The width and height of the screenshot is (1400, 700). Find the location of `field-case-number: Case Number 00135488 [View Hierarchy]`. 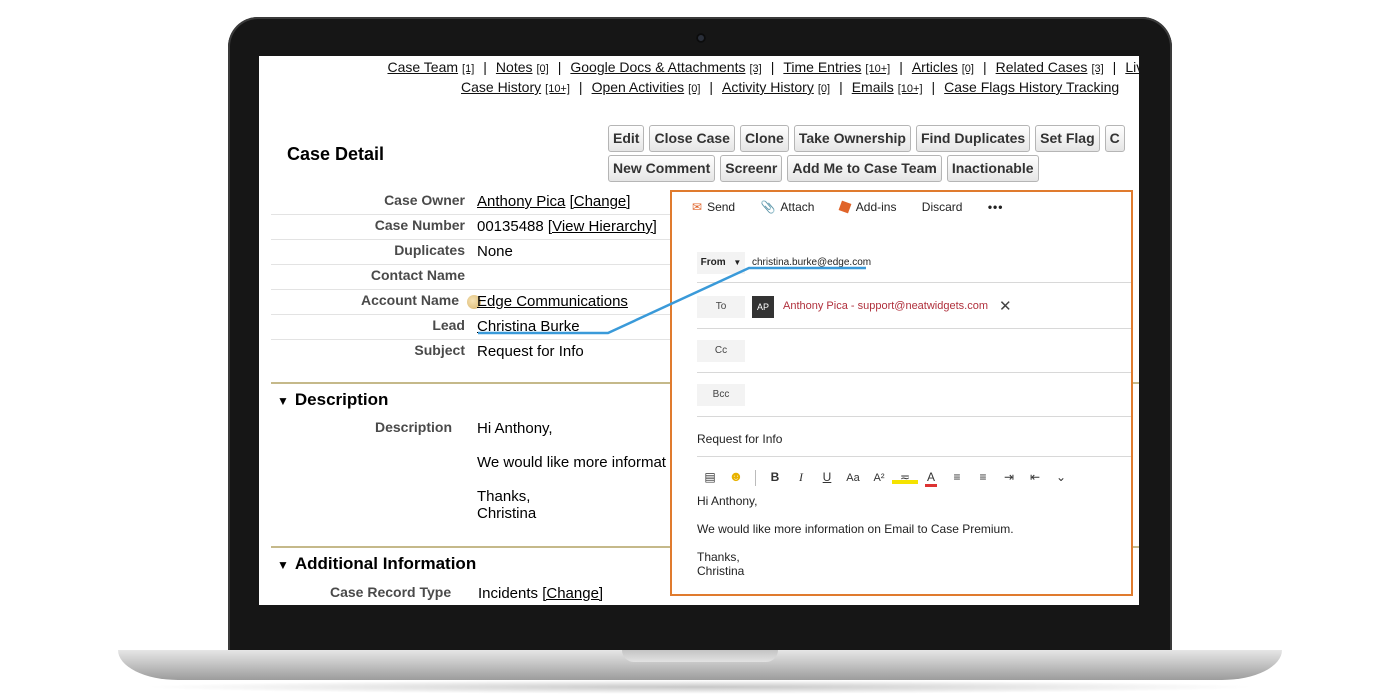

field-case-number: Case Number 00135488 [View Hierarchy] is located at coordinates (501, 227).